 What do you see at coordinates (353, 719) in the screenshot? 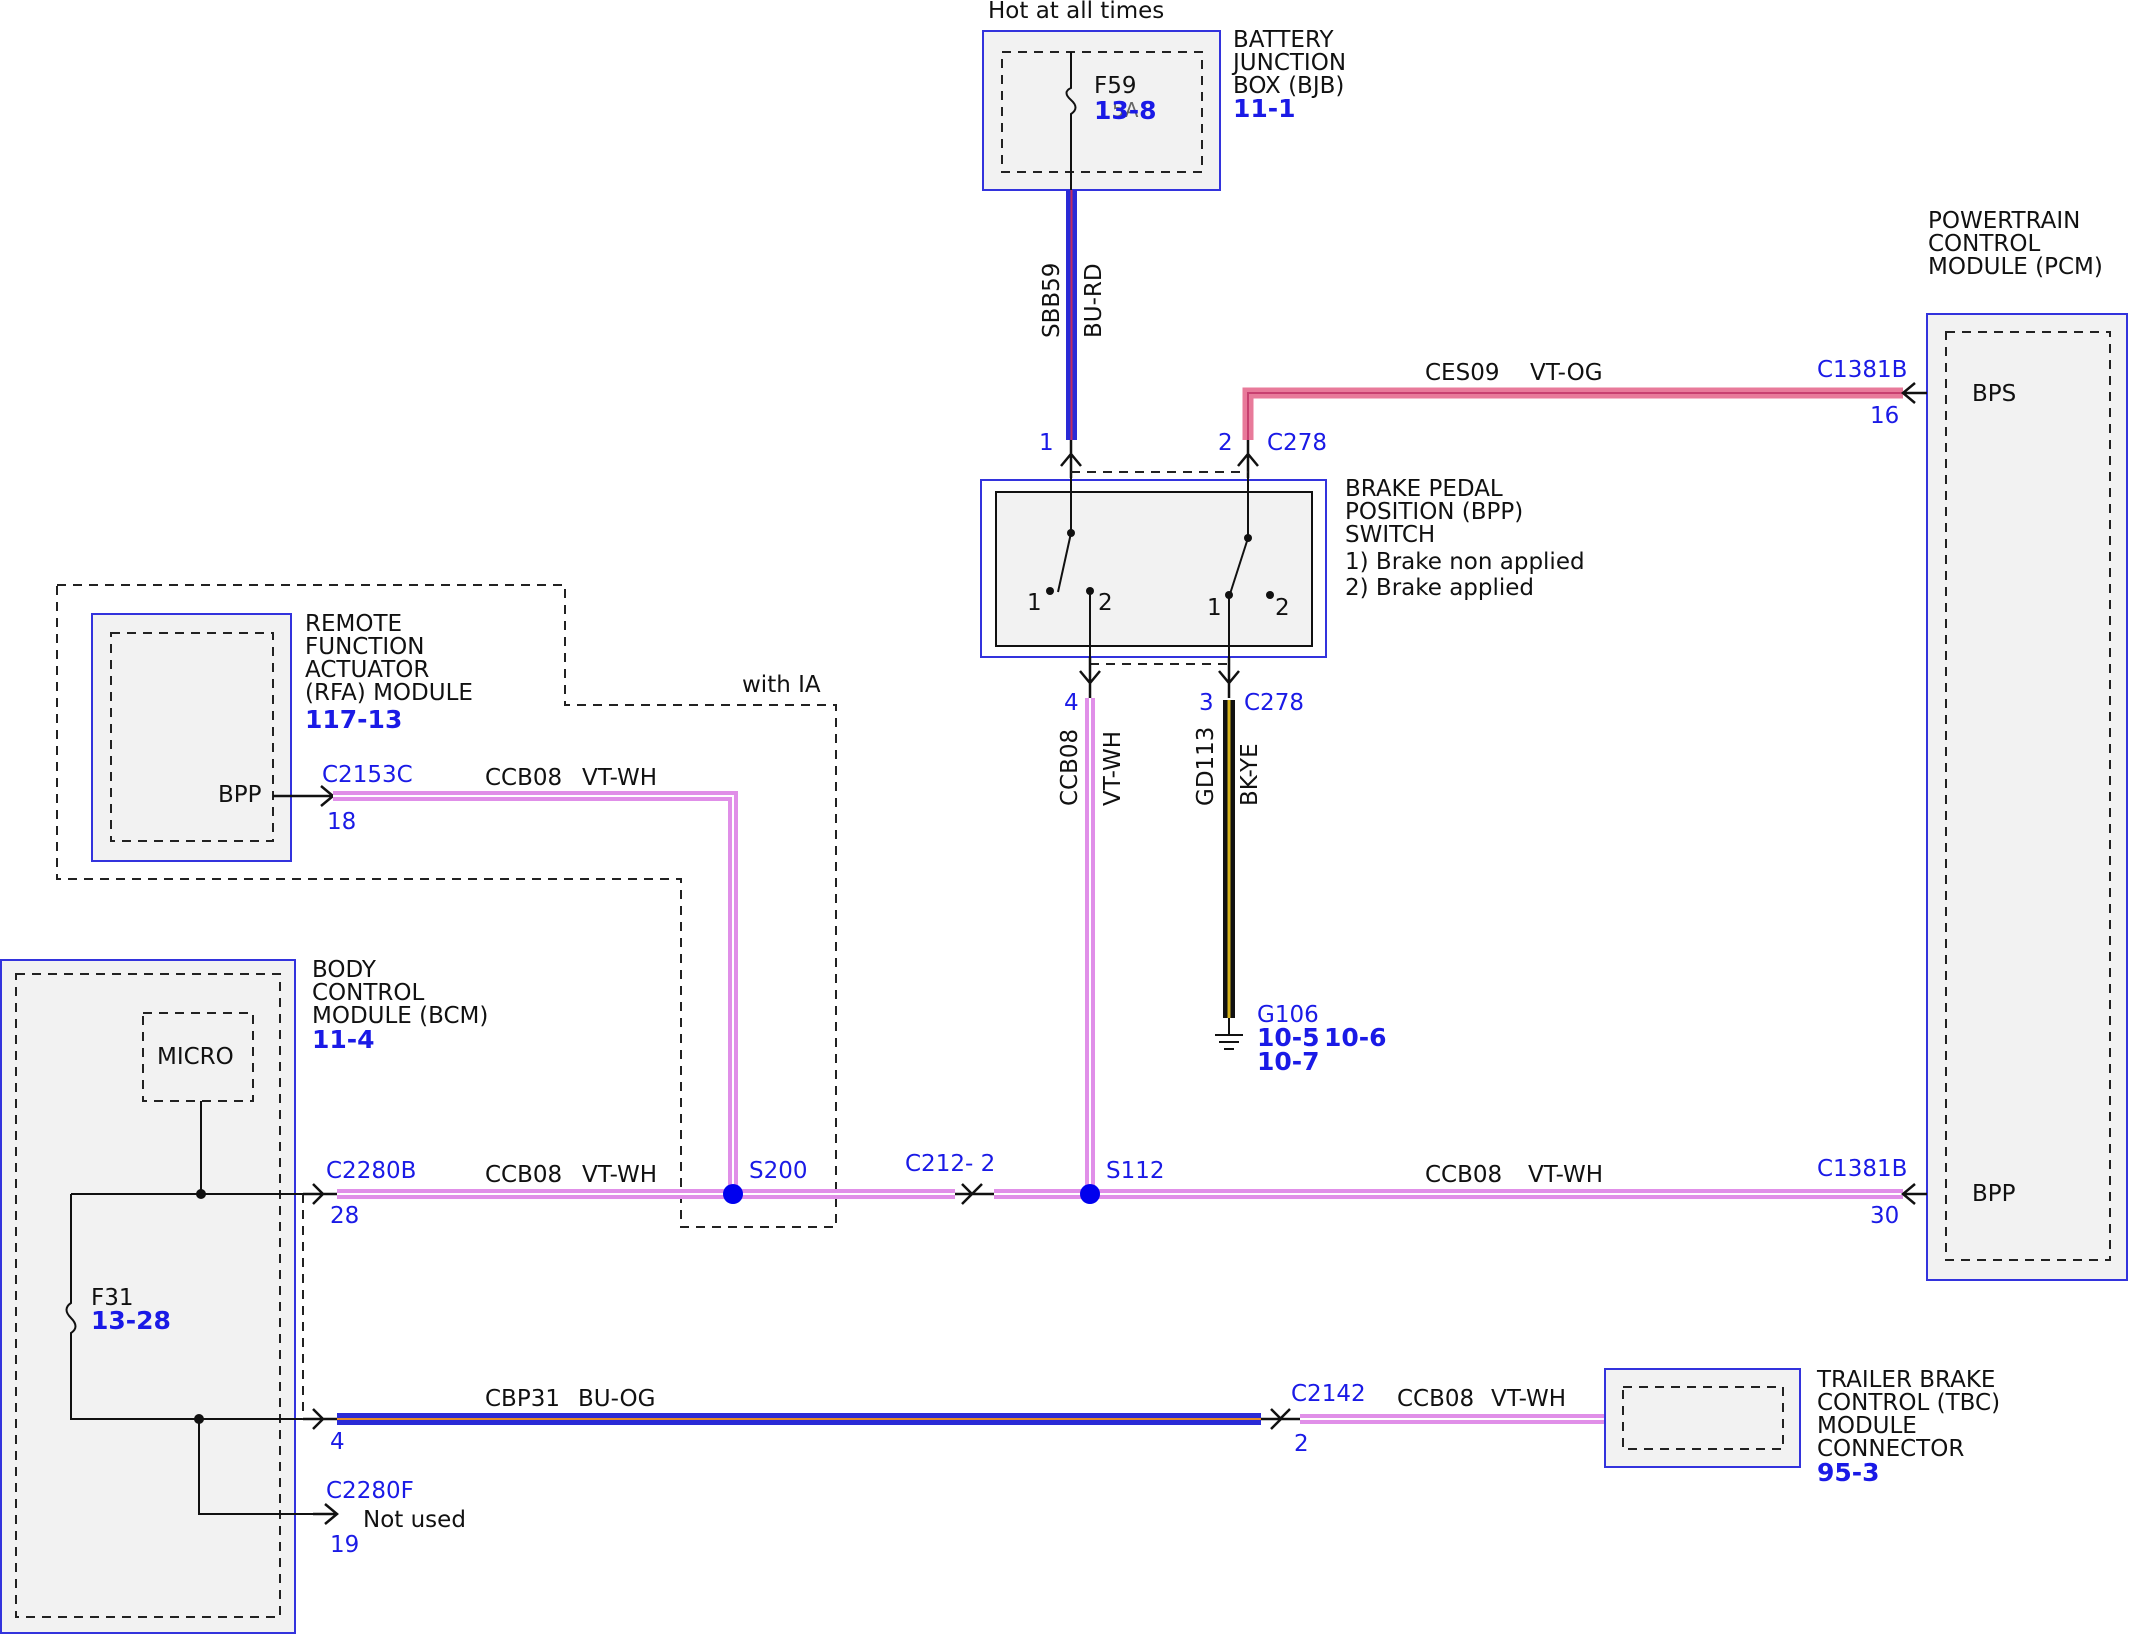
I see `rfa-ref-link: 117-13` at bounding box center [353, 719].